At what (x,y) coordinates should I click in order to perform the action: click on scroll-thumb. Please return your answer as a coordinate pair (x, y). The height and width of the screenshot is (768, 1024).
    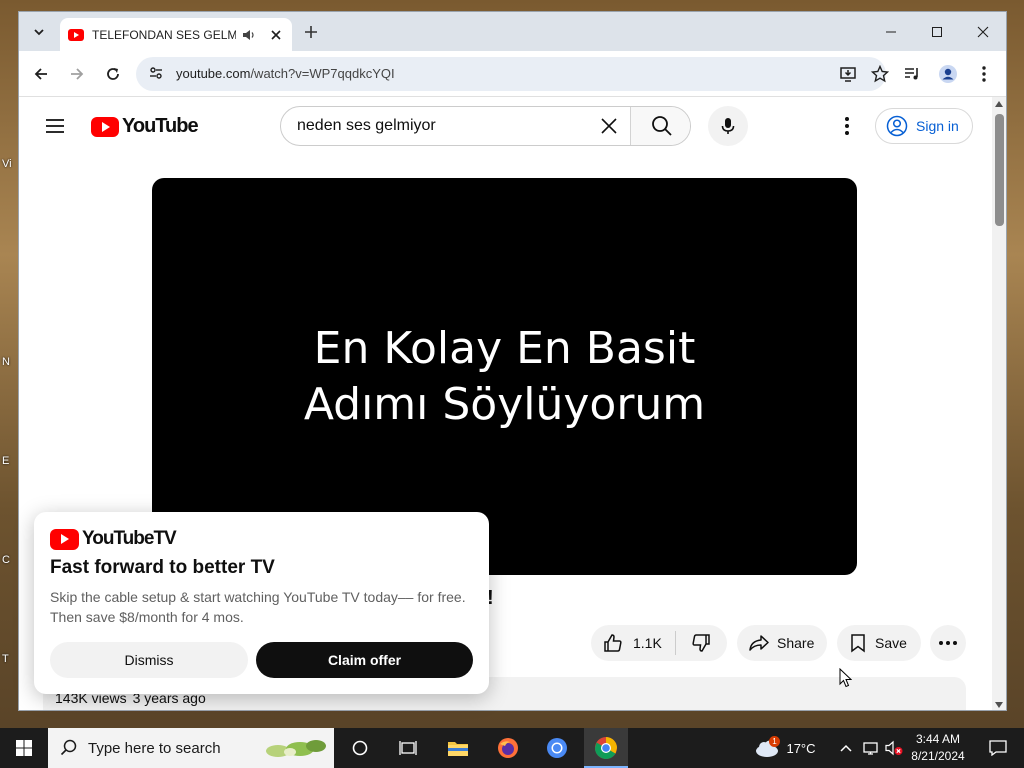
    Looking at the image, I should click on (999, 170).